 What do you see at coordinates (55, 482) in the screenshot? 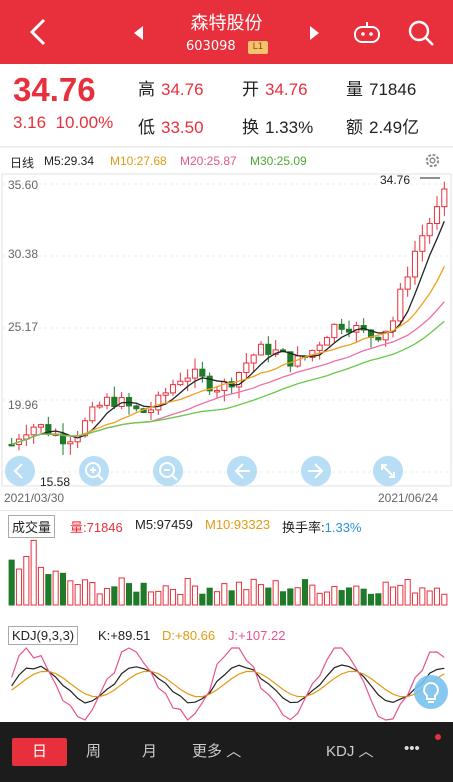
I see `min-price-marker: 15.58` at bounding box center [55, 482].